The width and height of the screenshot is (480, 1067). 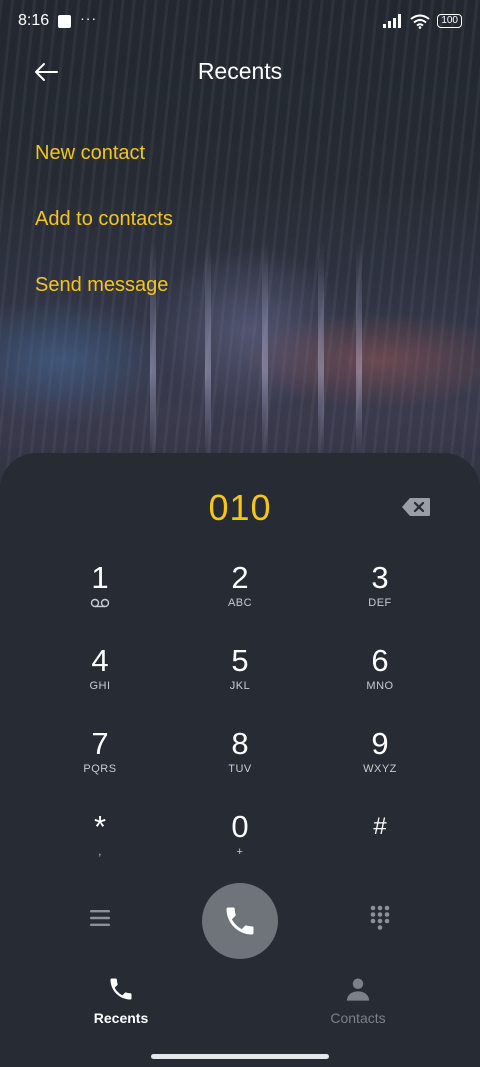 What do you see at coordinates (240, 596) in the screenshot?
I see `key-2: 2 ABC` at bounding box center [240, 596].